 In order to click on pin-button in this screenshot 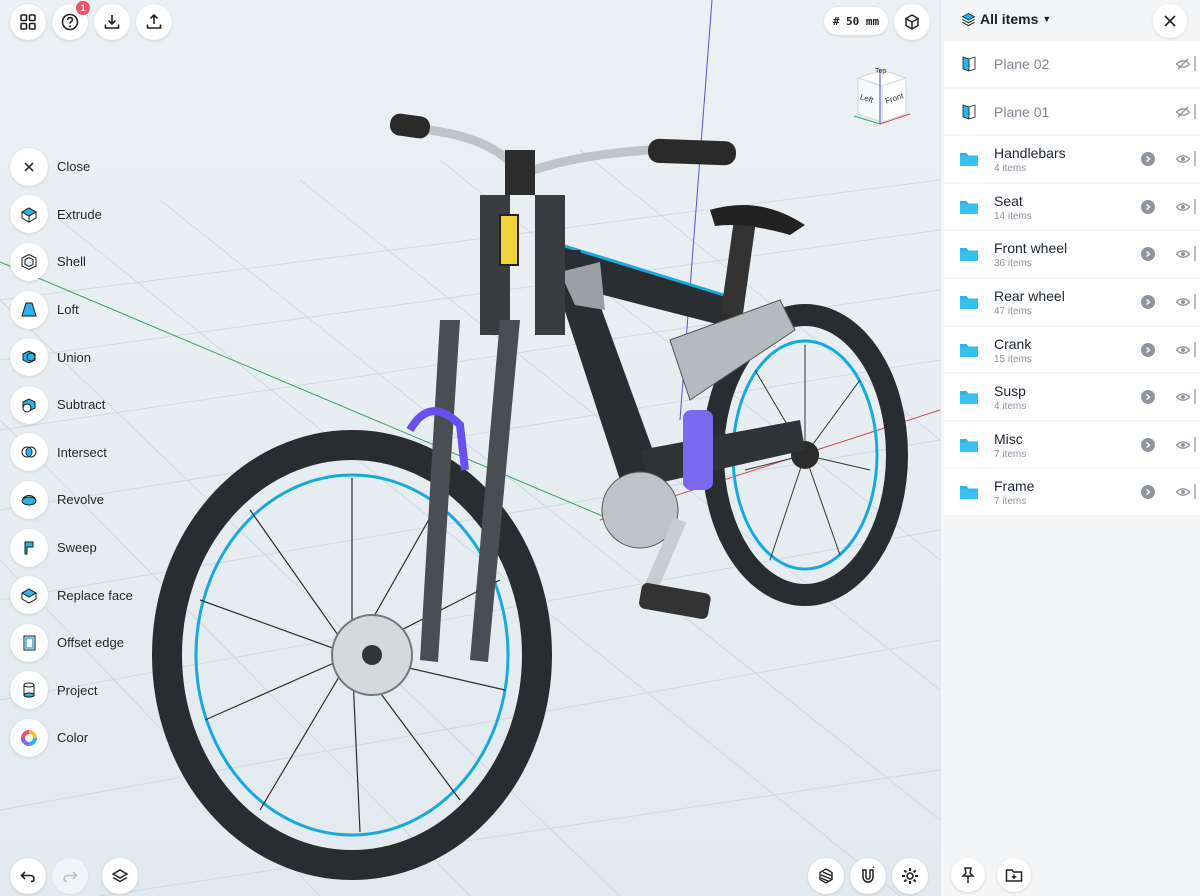, I will do `click(968, 875)`.